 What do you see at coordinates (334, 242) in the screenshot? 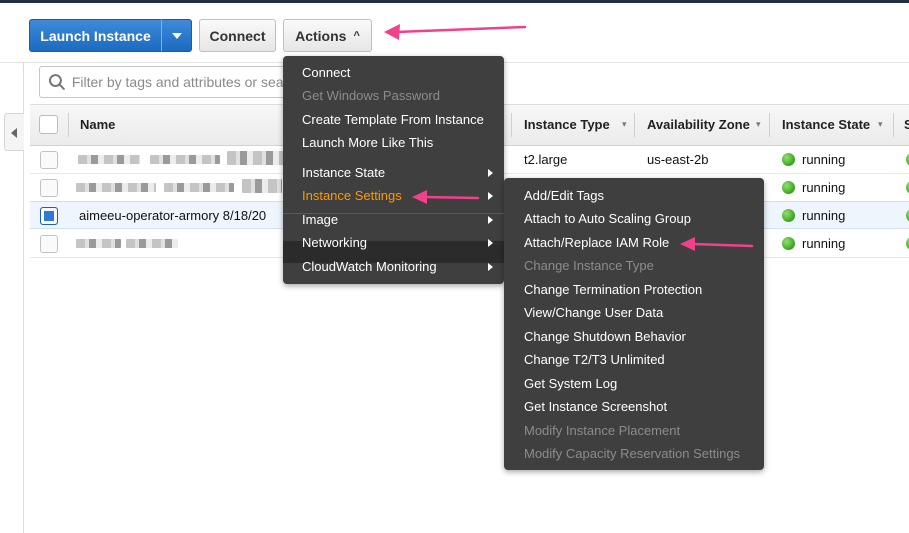
I see `menu-item-networking: Networking` at bounding box center [334, 242].